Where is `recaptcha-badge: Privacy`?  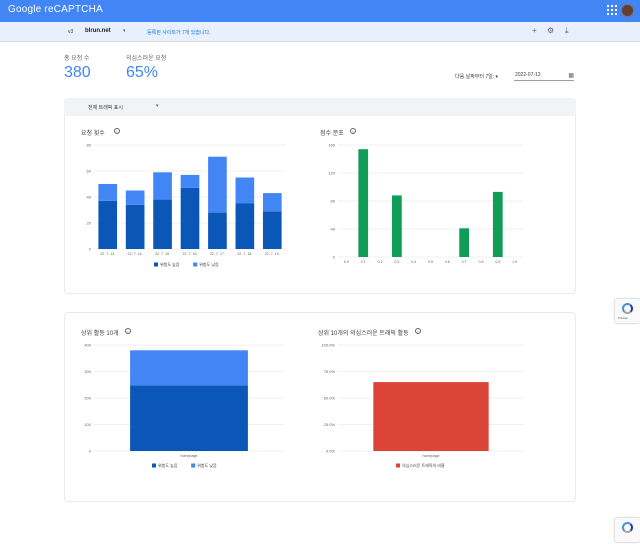
recaptcha-badge: Privacy is located at coordinates (627, 311).